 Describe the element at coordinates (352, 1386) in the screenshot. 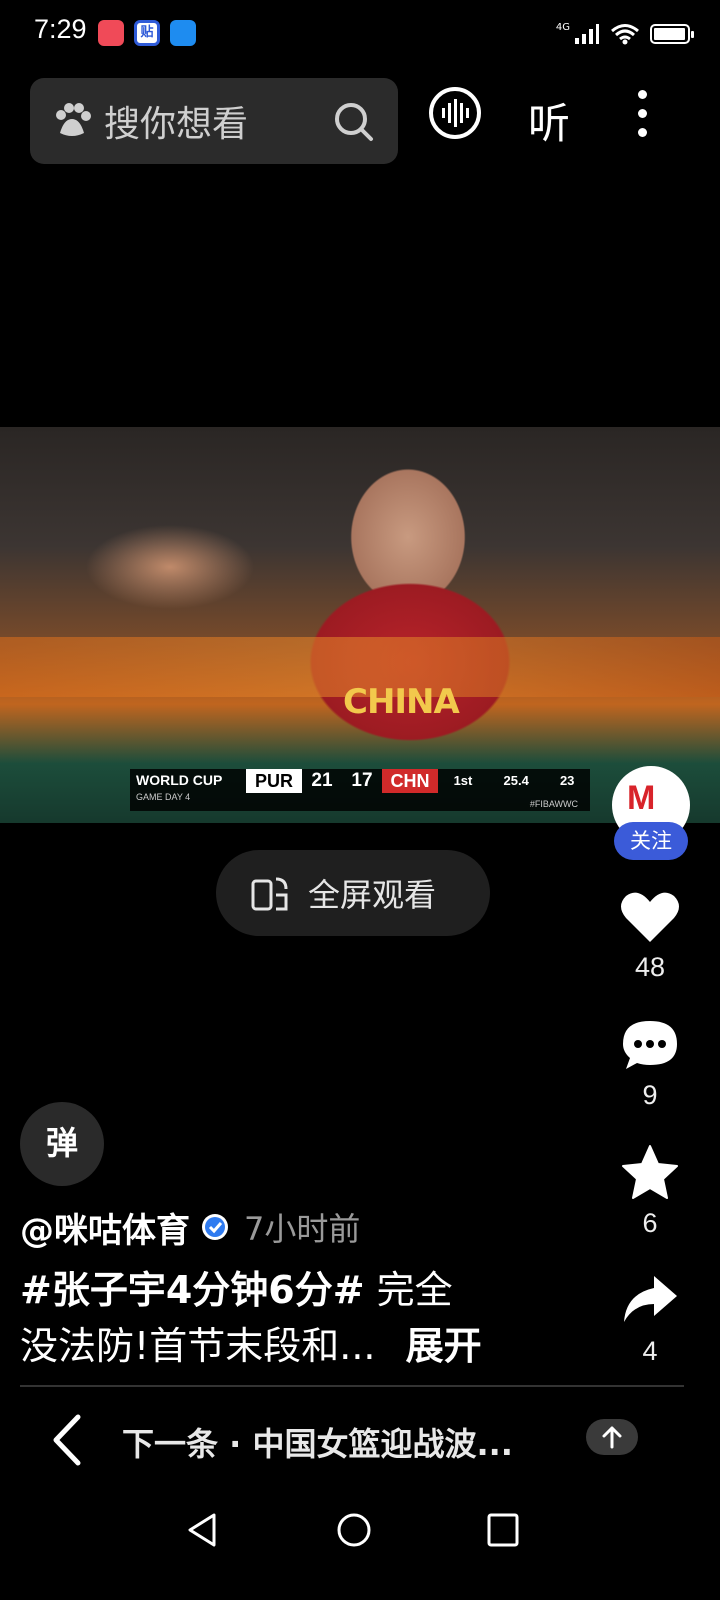

I see `divider` at that location.